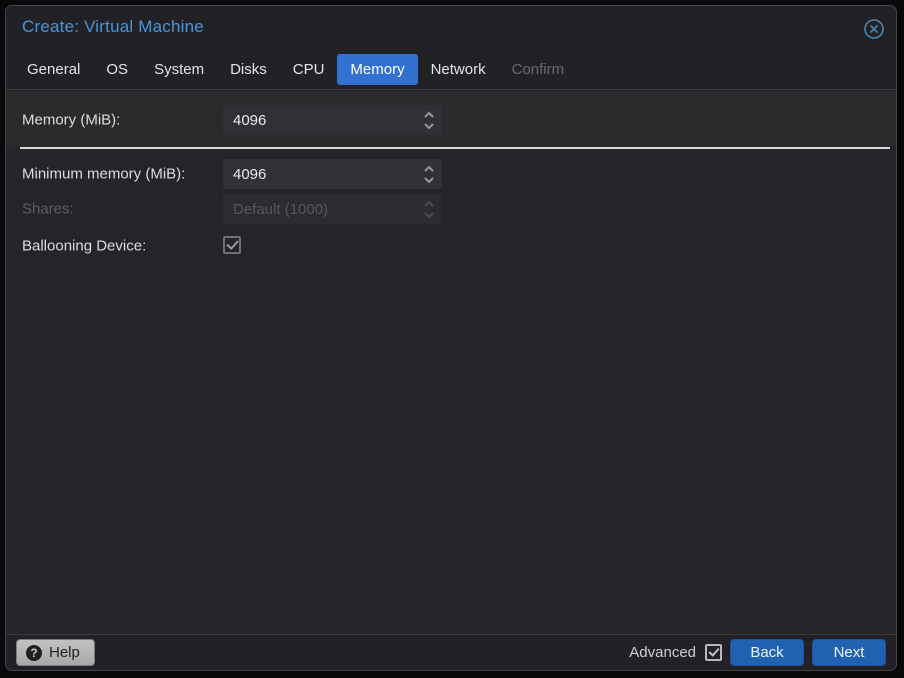 This screenshot has height=678, width=904. Describe the element at coordinates (53, 69) in the screenshot. I see `tab-general: General` at that location.